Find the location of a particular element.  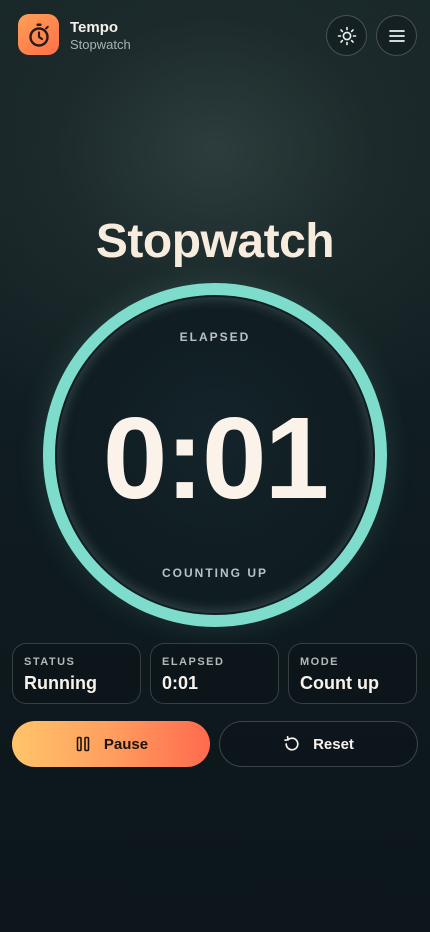

reset-button: Reset is located at coordinates (318, 744).